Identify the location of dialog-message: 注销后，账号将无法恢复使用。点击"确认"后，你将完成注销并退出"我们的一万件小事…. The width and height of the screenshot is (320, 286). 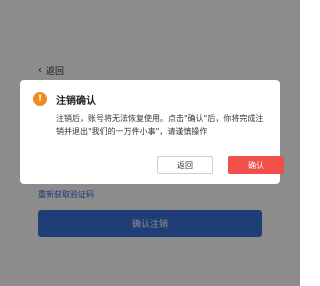
(160, 125).